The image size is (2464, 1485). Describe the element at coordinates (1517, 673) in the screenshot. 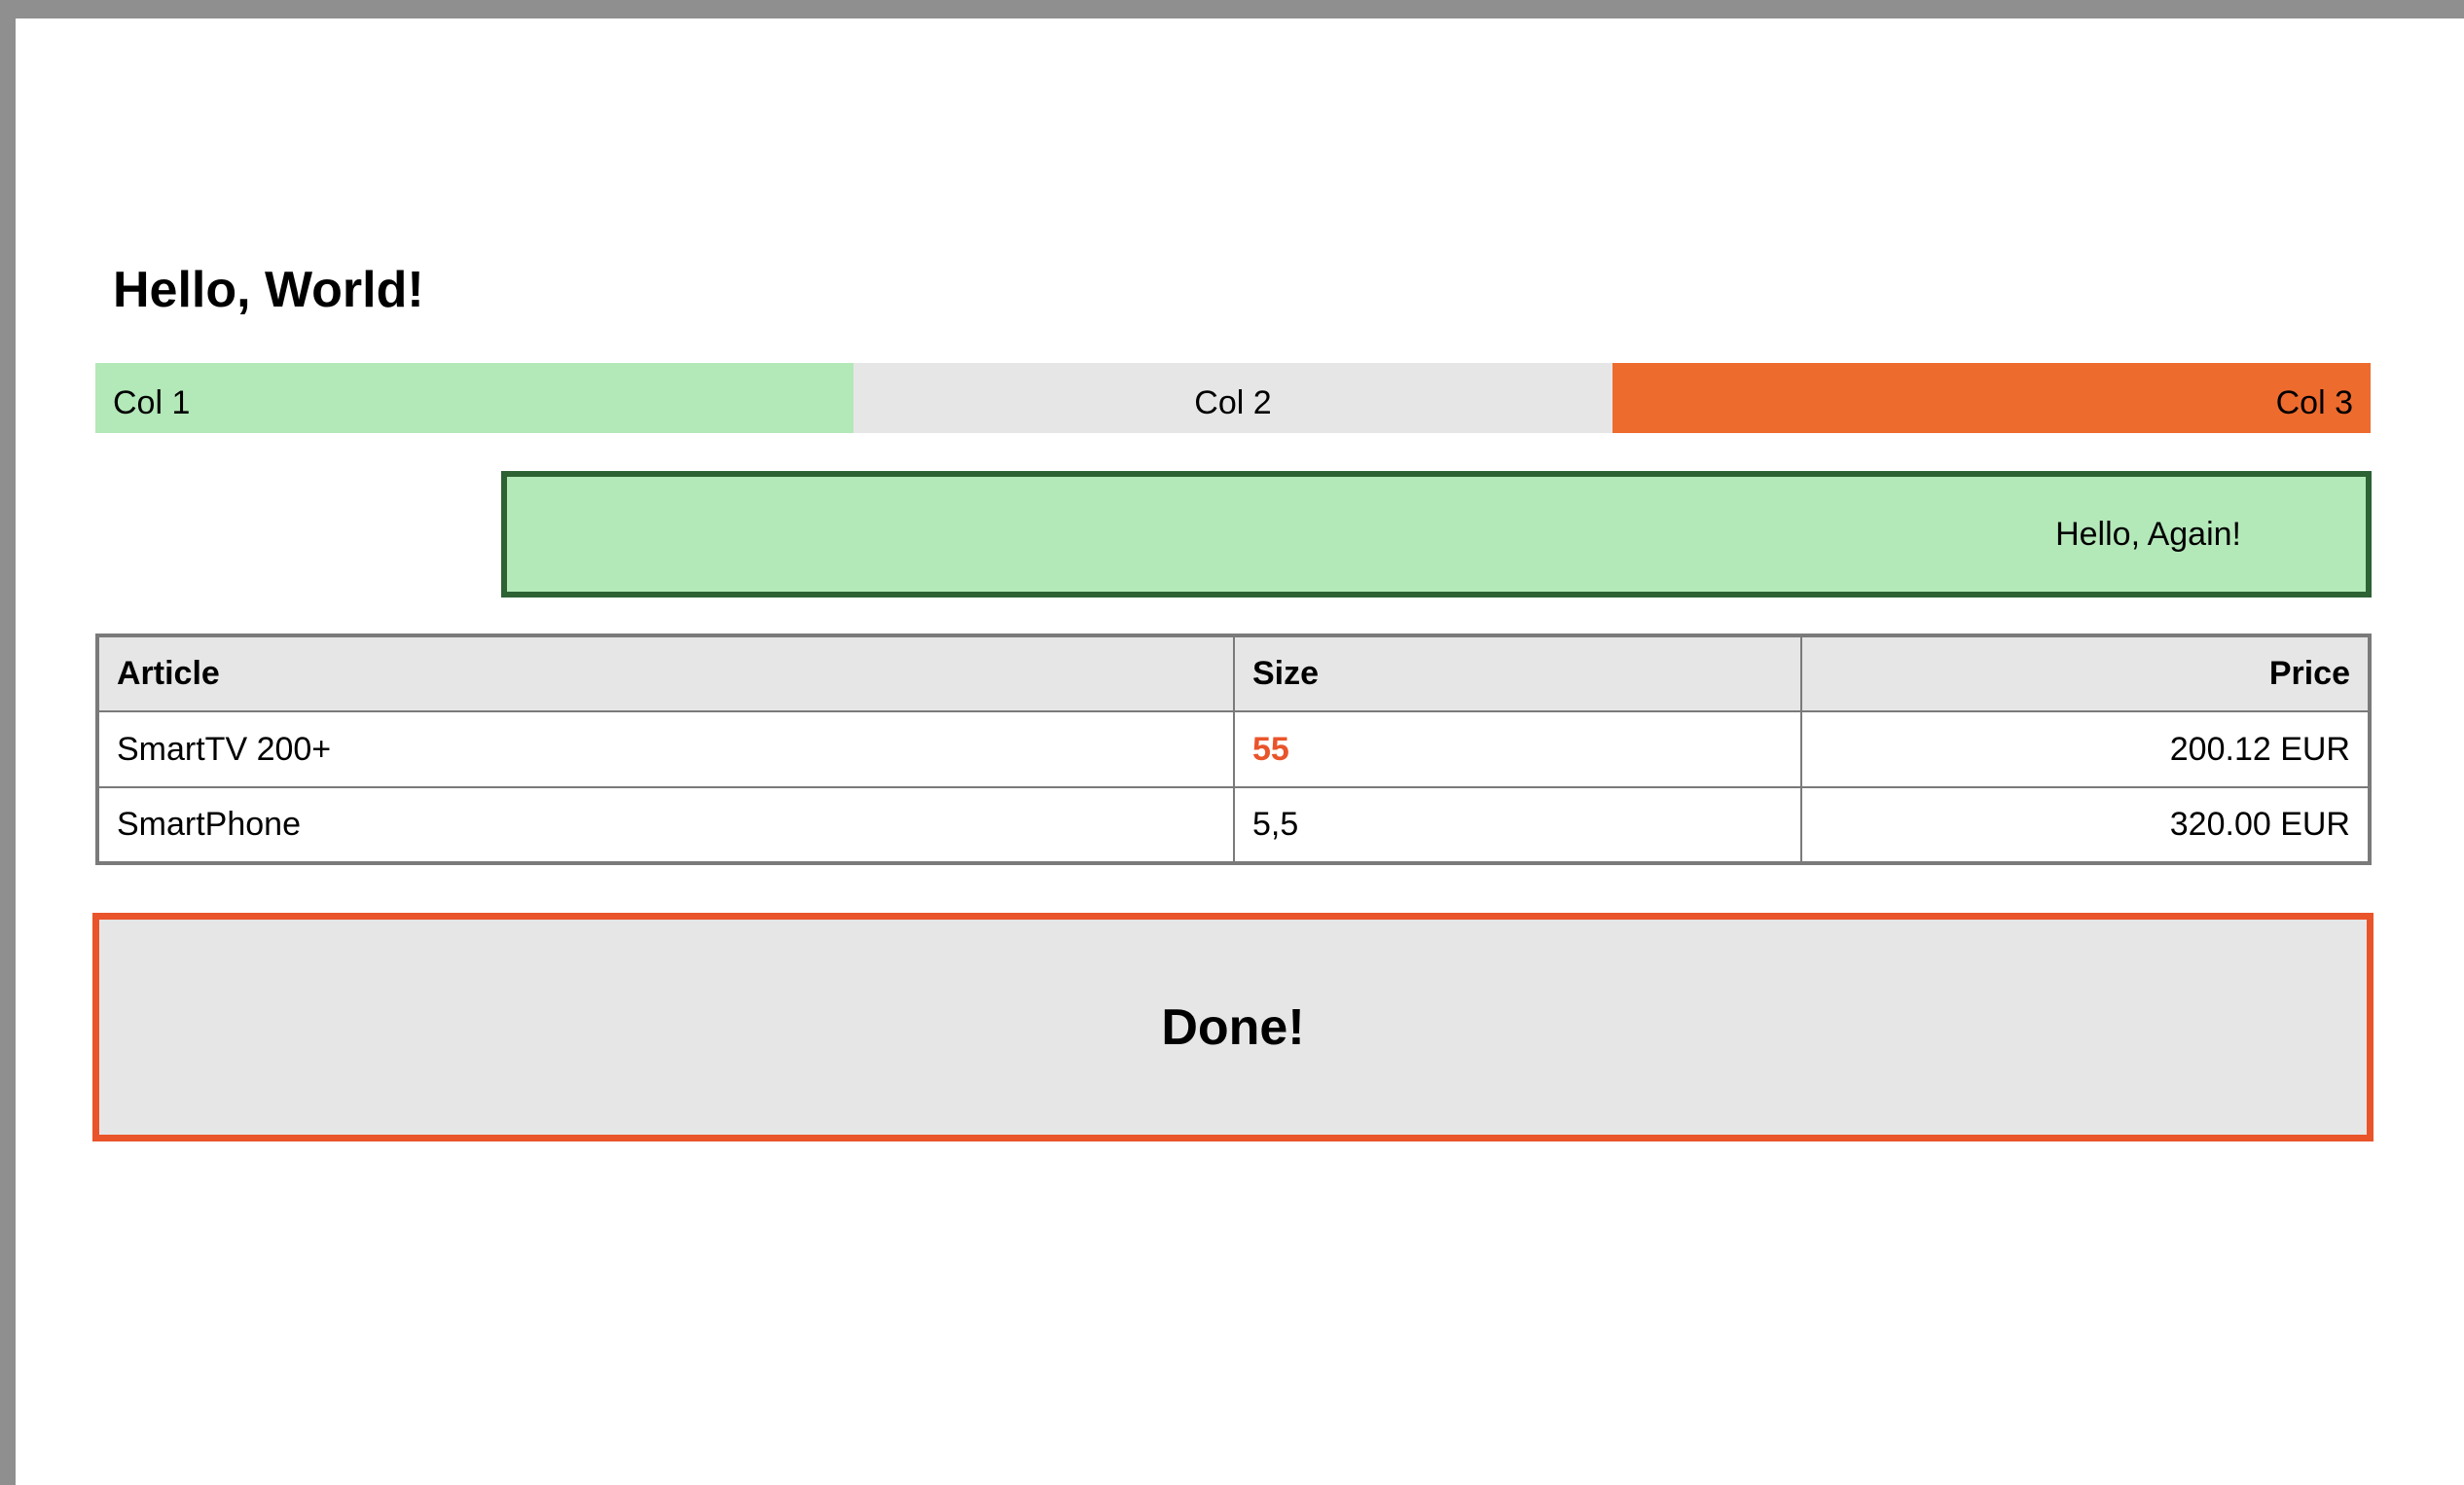

I see `header-size: Size` at that location.